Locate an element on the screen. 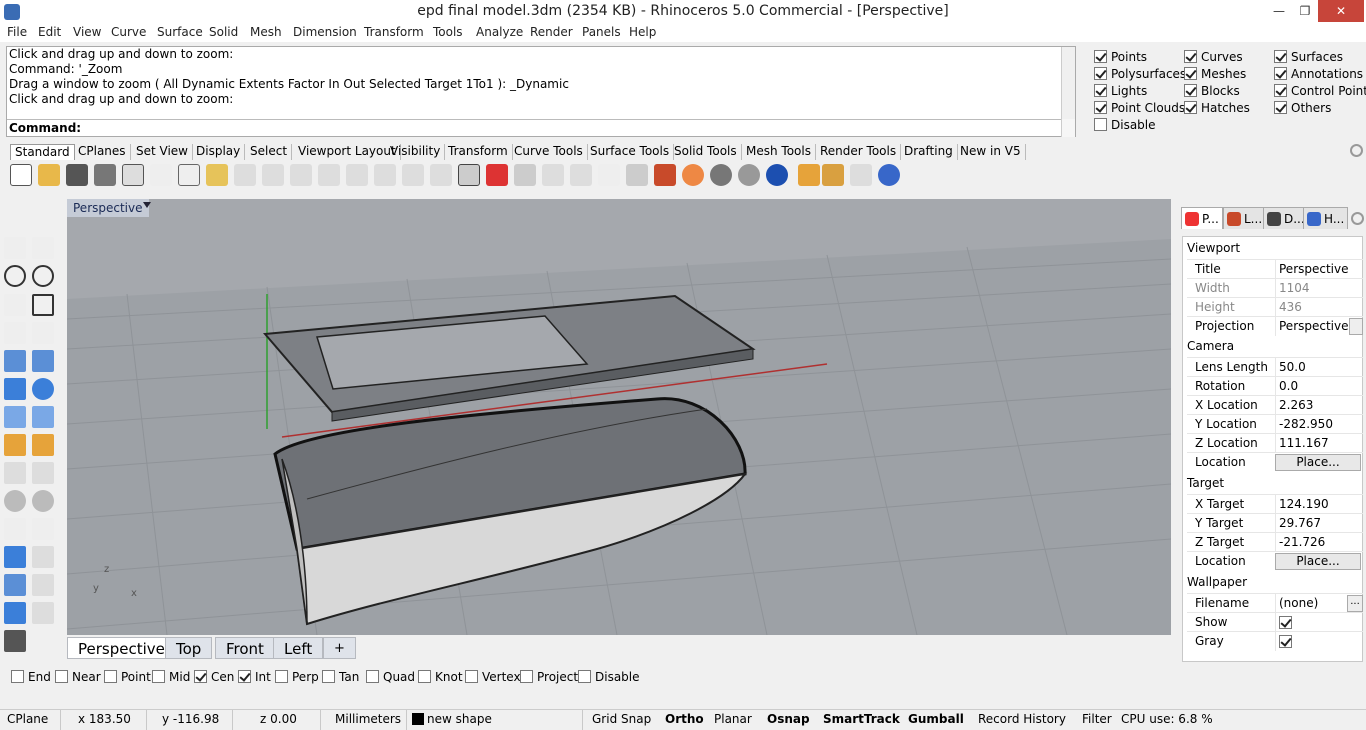 This screenshot has width=1366, height=730. osnap-near: Near is located at coordinates (78, 677).